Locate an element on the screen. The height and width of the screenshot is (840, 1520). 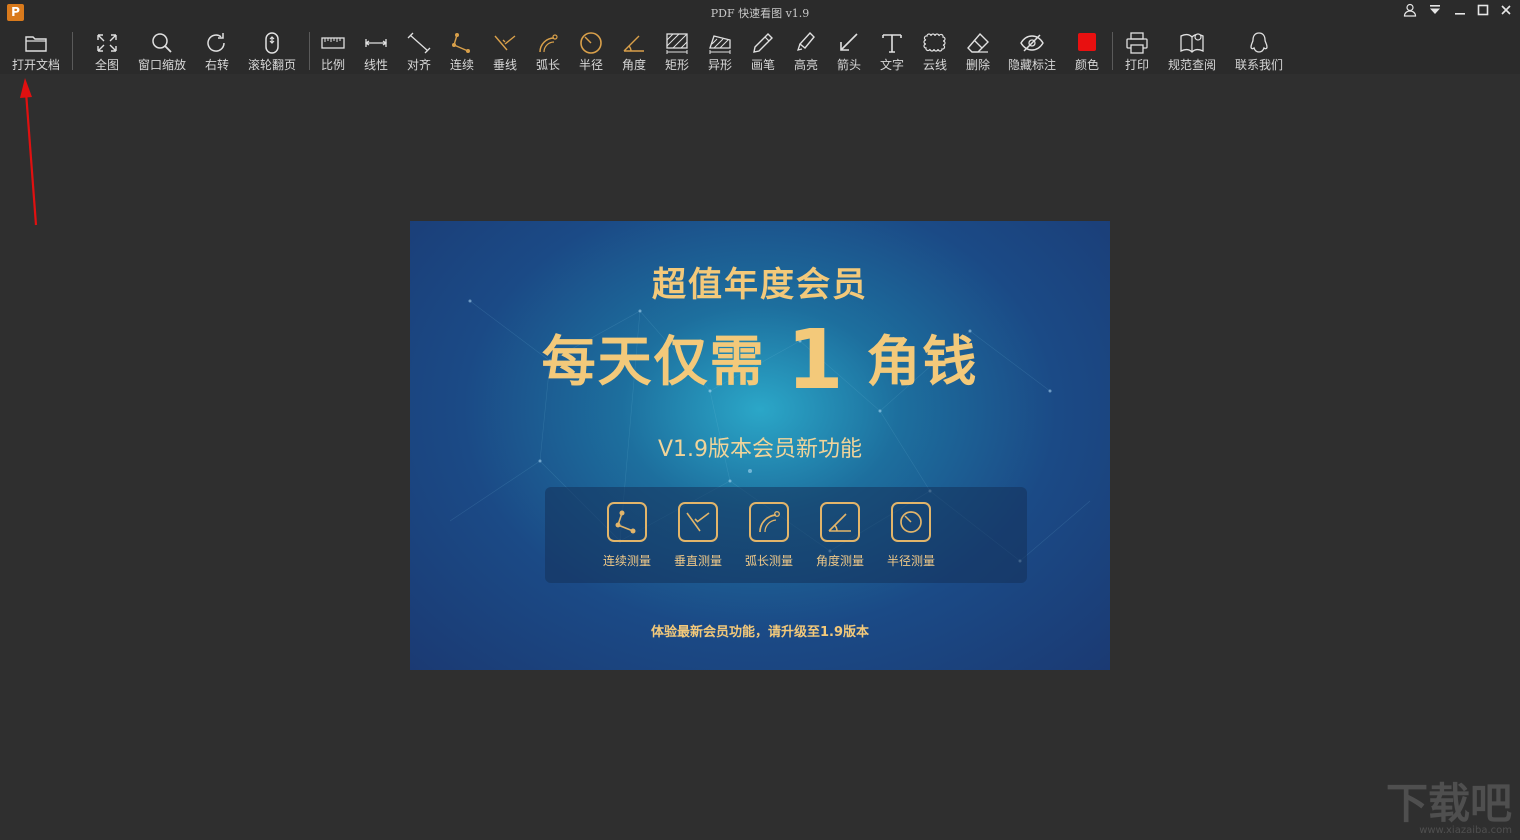
banner-headline-pre: 每天仅需 is located at coordinates (653, 361).